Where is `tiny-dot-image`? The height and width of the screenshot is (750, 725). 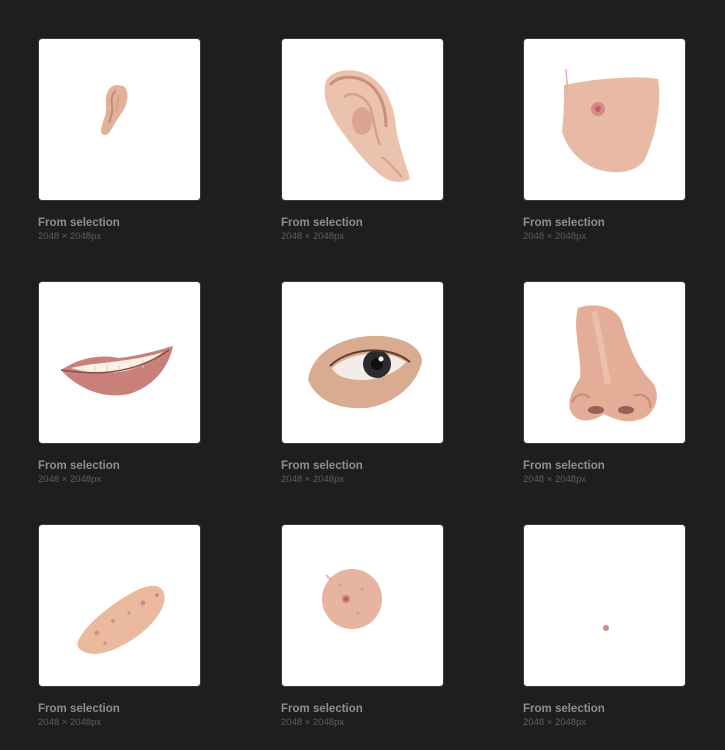
tiny-dot-image is located at coordinates (606, 628).